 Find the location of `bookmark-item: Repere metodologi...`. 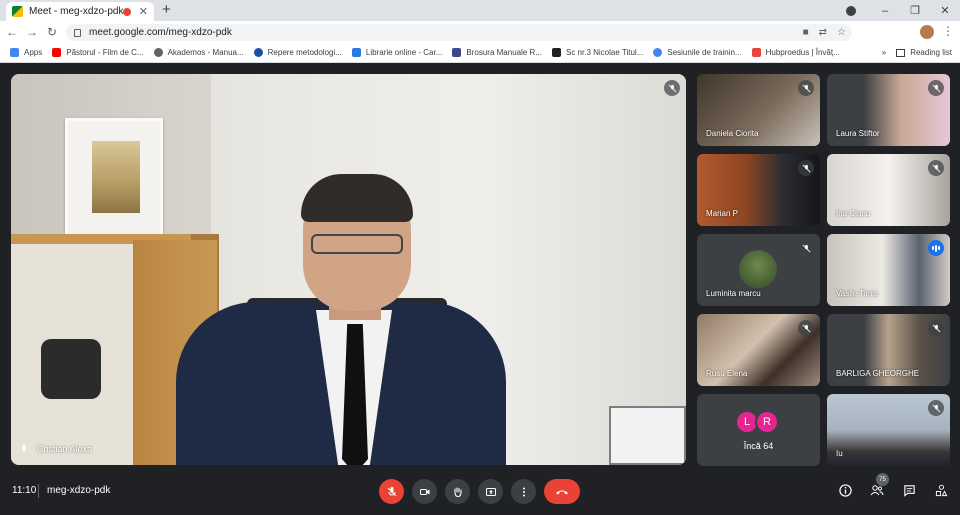

bookmark-item: Repere metodologi... is located at coordinates (297, 52).